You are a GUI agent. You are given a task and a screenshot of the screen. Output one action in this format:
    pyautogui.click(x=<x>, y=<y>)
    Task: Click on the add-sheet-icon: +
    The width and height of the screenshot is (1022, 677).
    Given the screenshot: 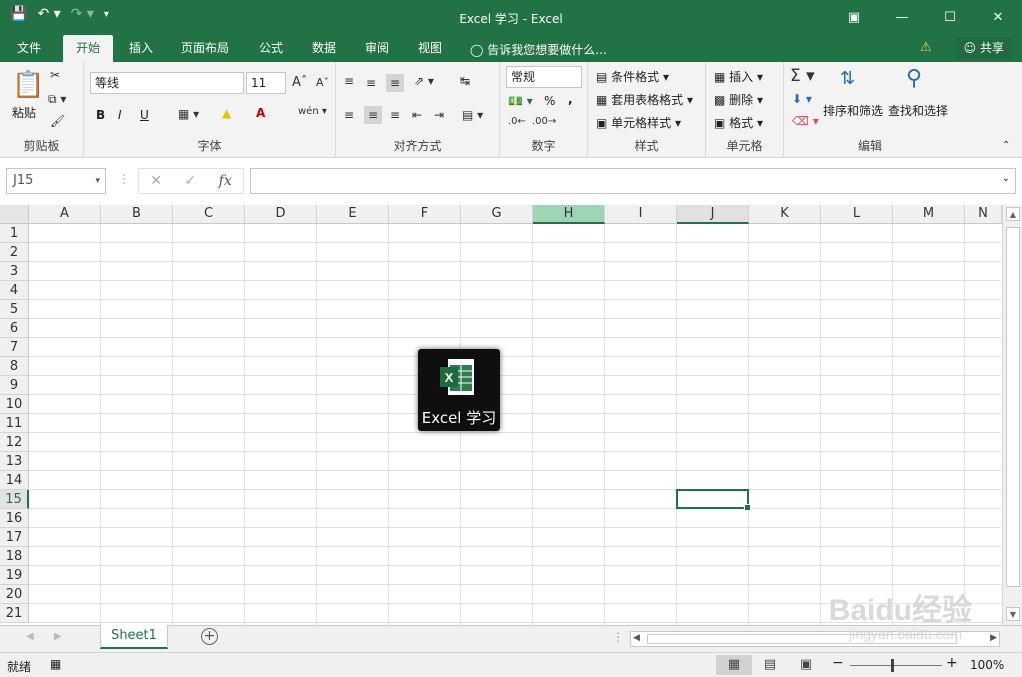 What is the action you would take?
    pyautogui.click(x=209, y=636)
    